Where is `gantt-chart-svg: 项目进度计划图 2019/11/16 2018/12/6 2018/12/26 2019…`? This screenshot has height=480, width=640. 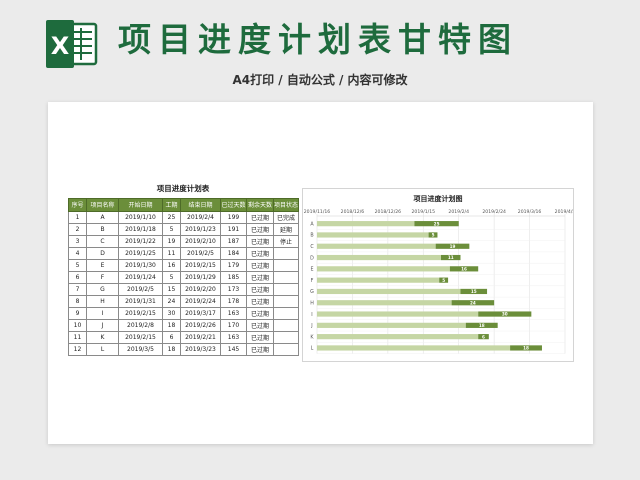
gantt-chart-svg: 项目进度计划图 2019/11/16 2018/12/6 2018/12/26 2019… is located at coordinates (438, 274).